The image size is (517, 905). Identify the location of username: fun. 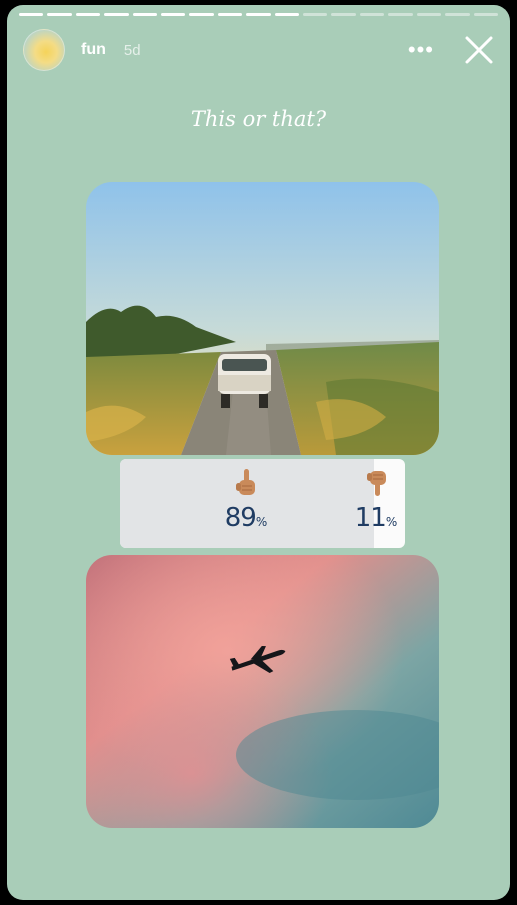
(93, 50).